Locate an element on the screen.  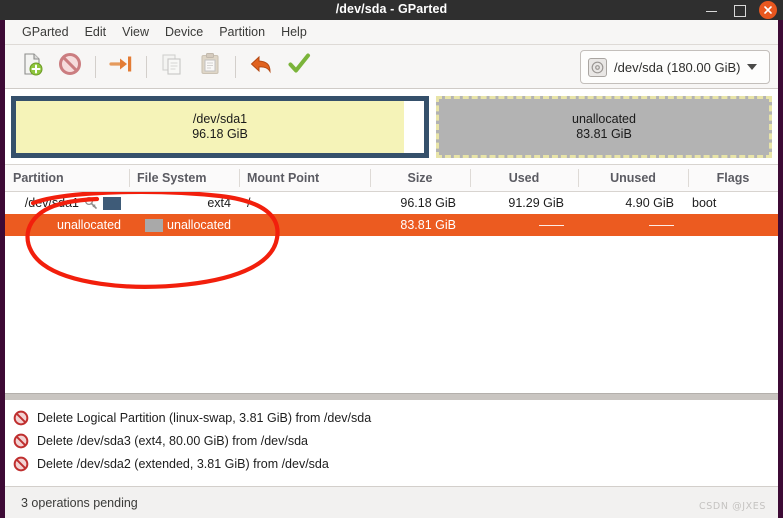
apply-check-icon is located at coordinates (299, 66).